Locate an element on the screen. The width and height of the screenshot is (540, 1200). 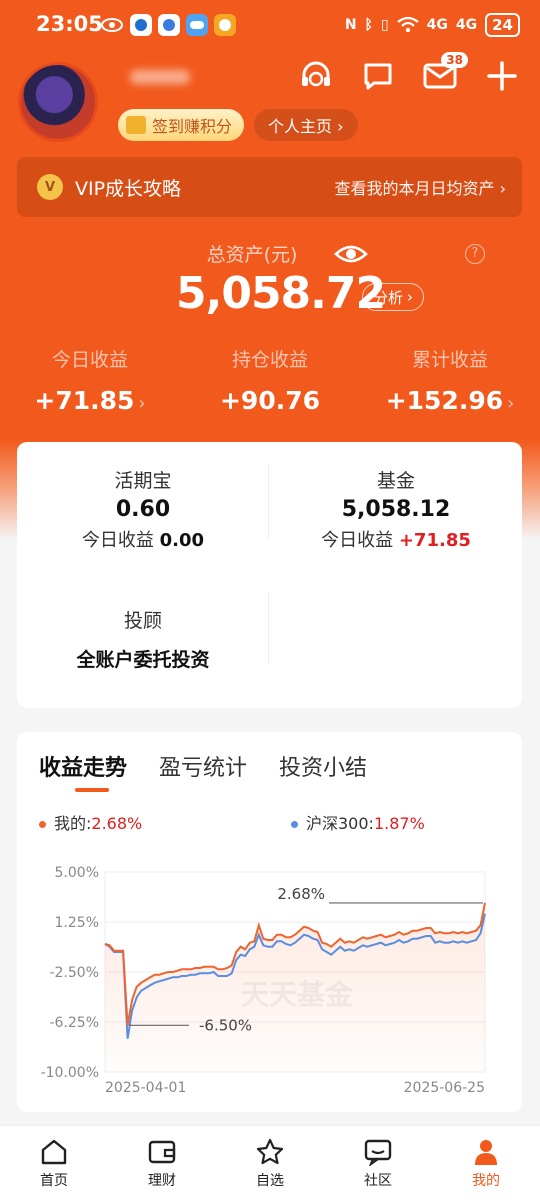
active-tab-indicator is located at coordinates (92, 790).